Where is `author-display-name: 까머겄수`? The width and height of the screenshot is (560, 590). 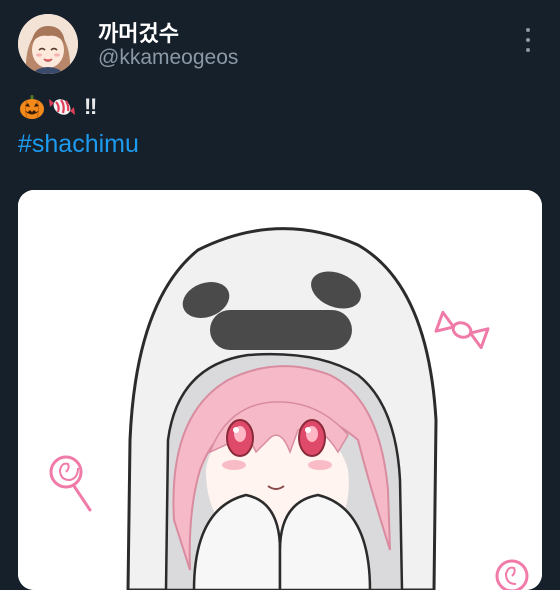 author-display-name: 까머겄수 is located at coordinates (138, 32).